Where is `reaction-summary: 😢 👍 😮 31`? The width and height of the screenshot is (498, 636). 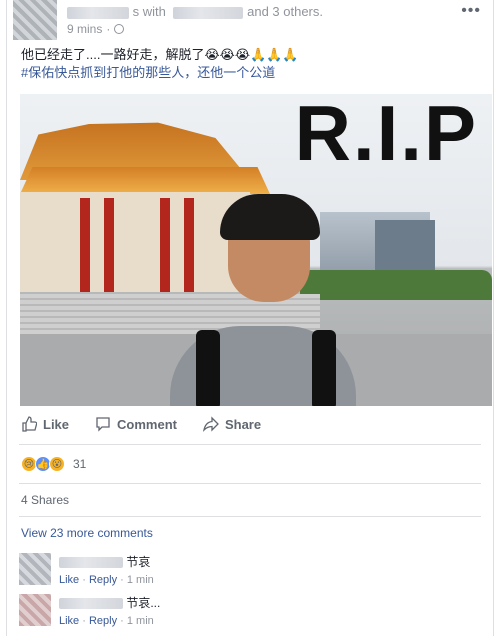 reaction-summary: 😢 👍 😮 31 is located at coordinates (53, 464).